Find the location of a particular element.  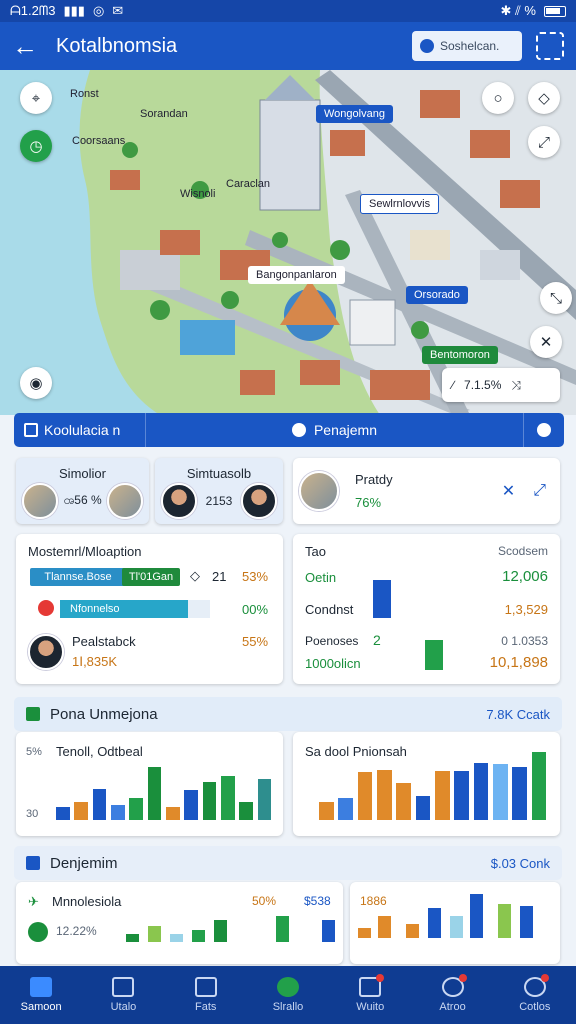

search-input: Soshelcan. is located at coordinates (467, 46).